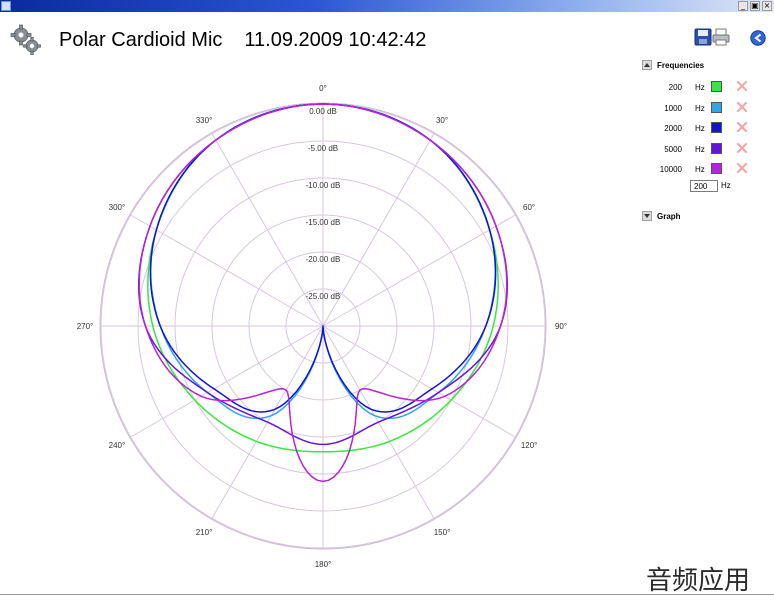 The width and height of the screenshot is (774, 600). Describe the element at coordinates (323, 185) in the screenshot. I see `radial-label: -10.00 dB` at that location.